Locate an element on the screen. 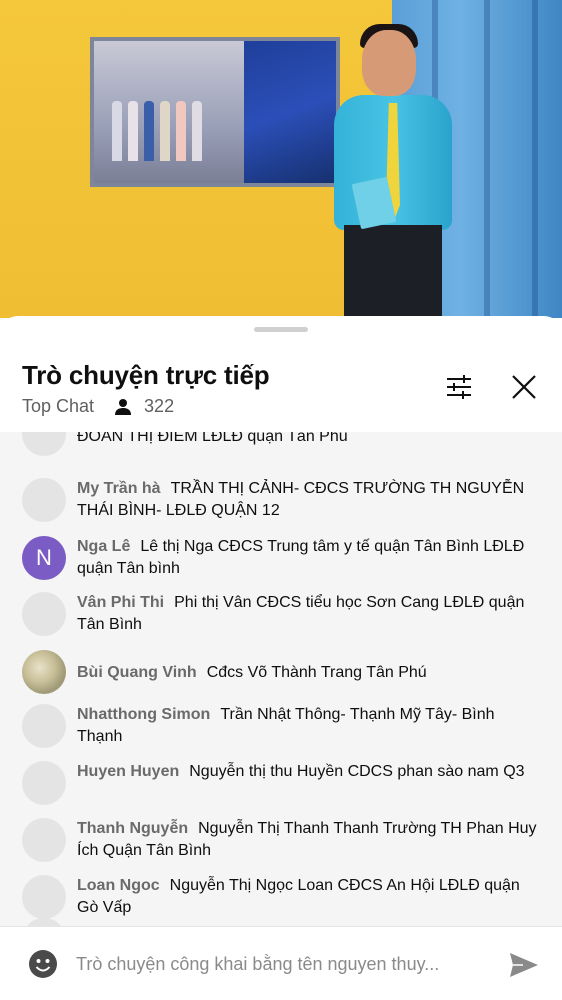 The image size is (562, 1000). viewer-count: 322 is located at coordinates (144, 406).